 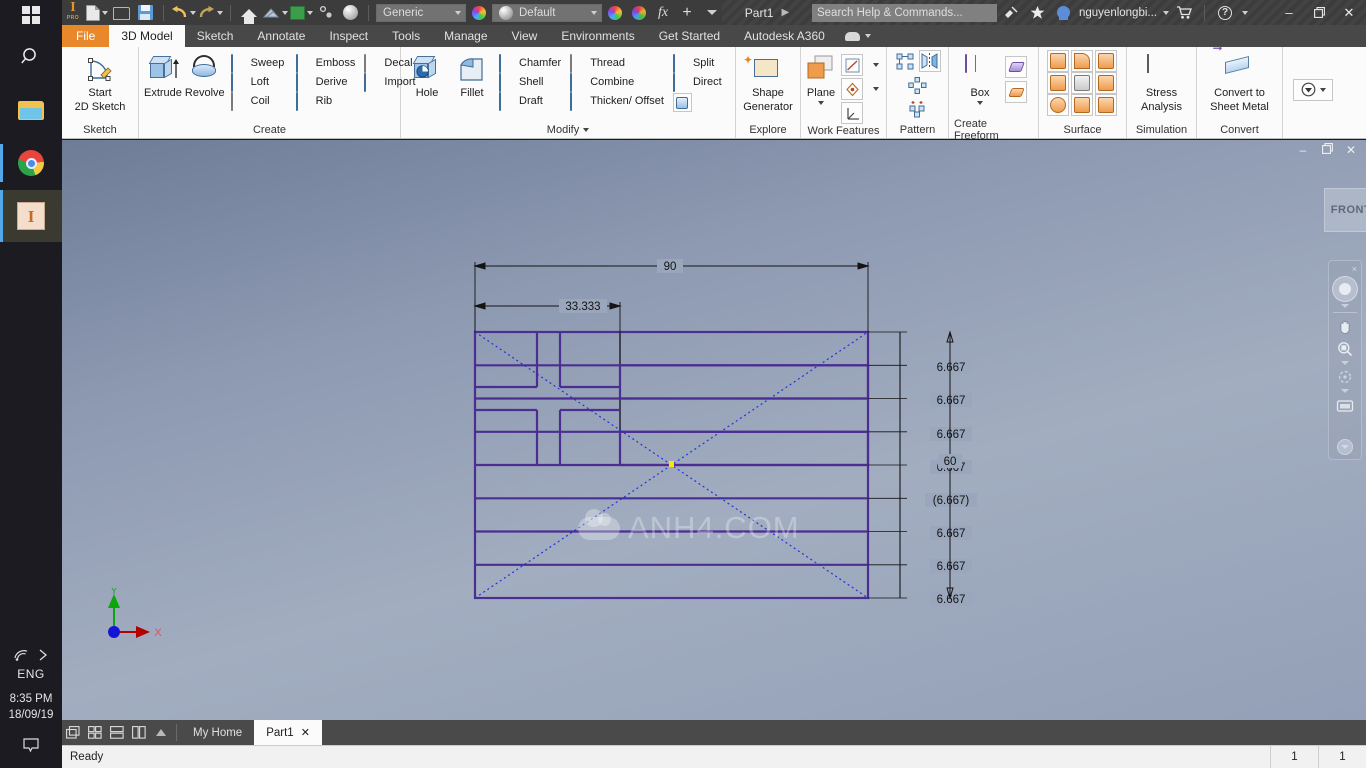 What do you see at coordinates (951, 567) in the screenshot?
I see `dim-stripe-7: 6.667` at bounding box center [951, 567].